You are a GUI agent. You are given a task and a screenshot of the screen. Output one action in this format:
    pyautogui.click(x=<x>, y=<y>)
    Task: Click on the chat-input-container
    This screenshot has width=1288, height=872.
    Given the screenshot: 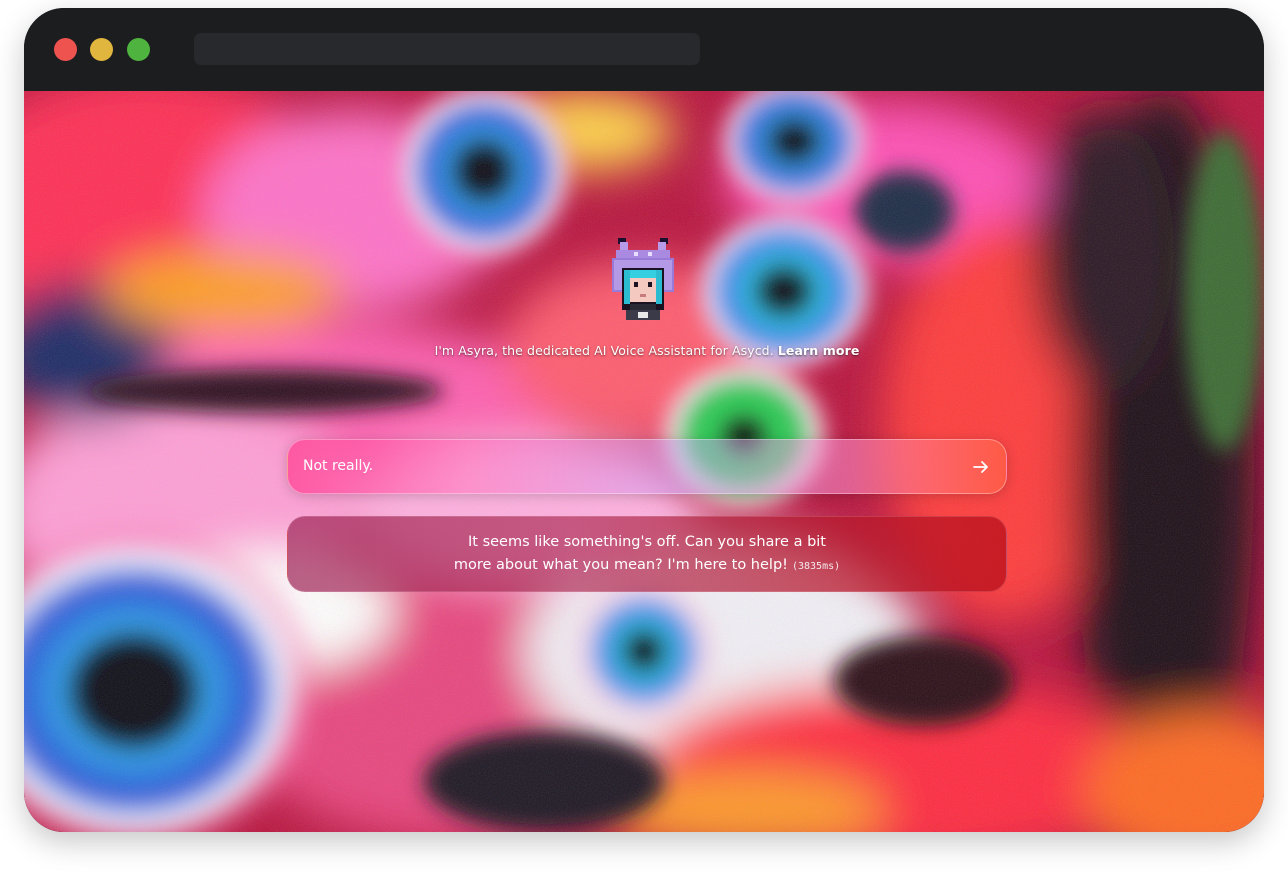 What is the action you would take?
    pyautogui.click(x=647, y=466)
    